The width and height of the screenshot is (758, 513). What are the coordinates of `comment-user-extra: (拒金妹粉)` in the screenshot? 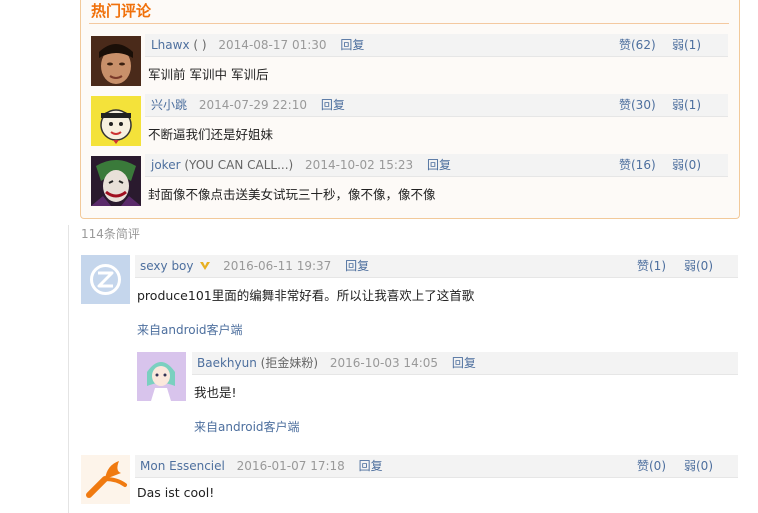 It's located at (289, 363).